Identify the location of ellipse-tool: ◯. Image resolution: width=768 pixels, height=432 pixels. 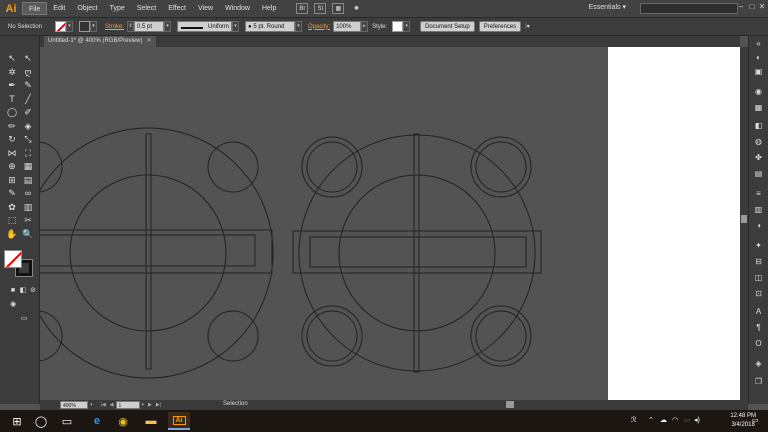
(12, 112).